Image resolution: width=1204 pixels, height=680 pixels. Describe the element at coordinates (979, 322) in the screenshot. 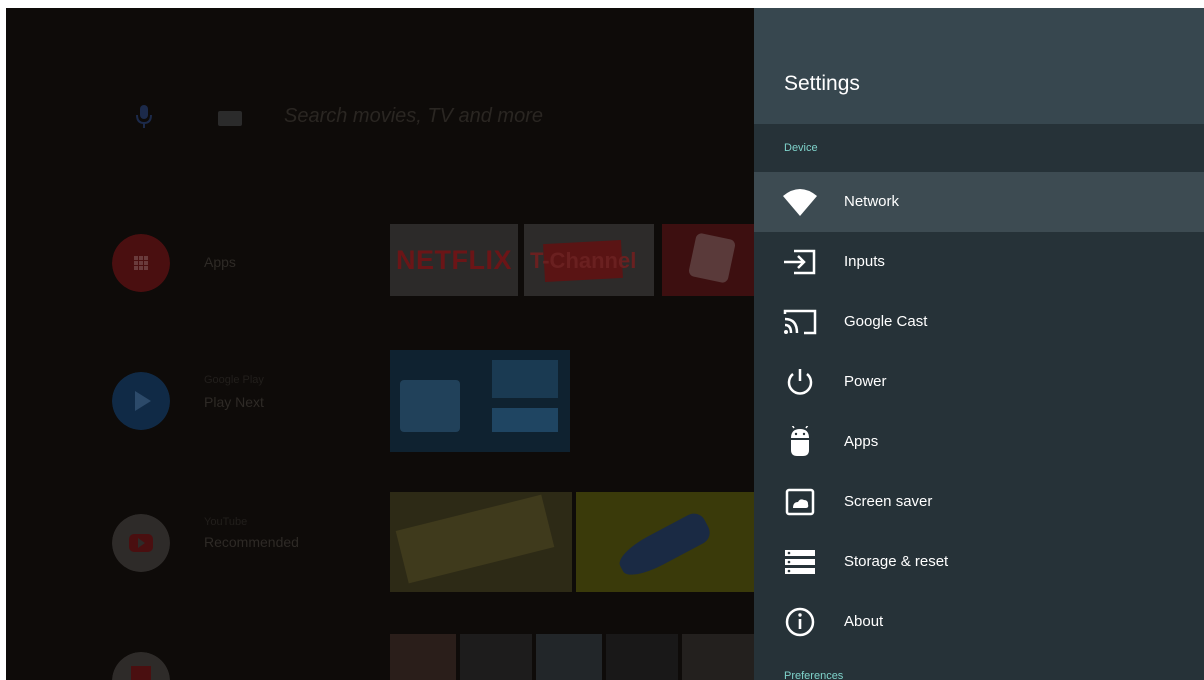

I see `settings-item-google-cast: Google Cast` at that location.